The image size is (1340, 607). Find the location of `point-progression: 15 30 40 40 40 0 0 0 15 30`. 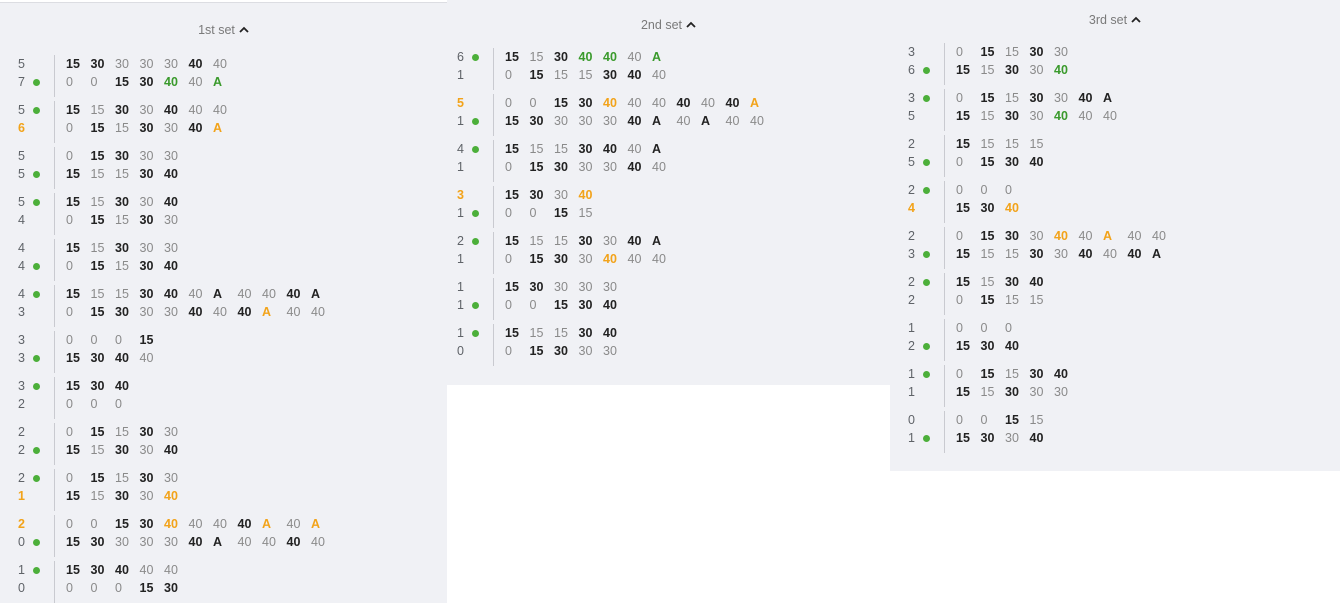

point-progression: 15 30 40 40 40 0 0 0 15 30 is located at coordinates (127, 579).